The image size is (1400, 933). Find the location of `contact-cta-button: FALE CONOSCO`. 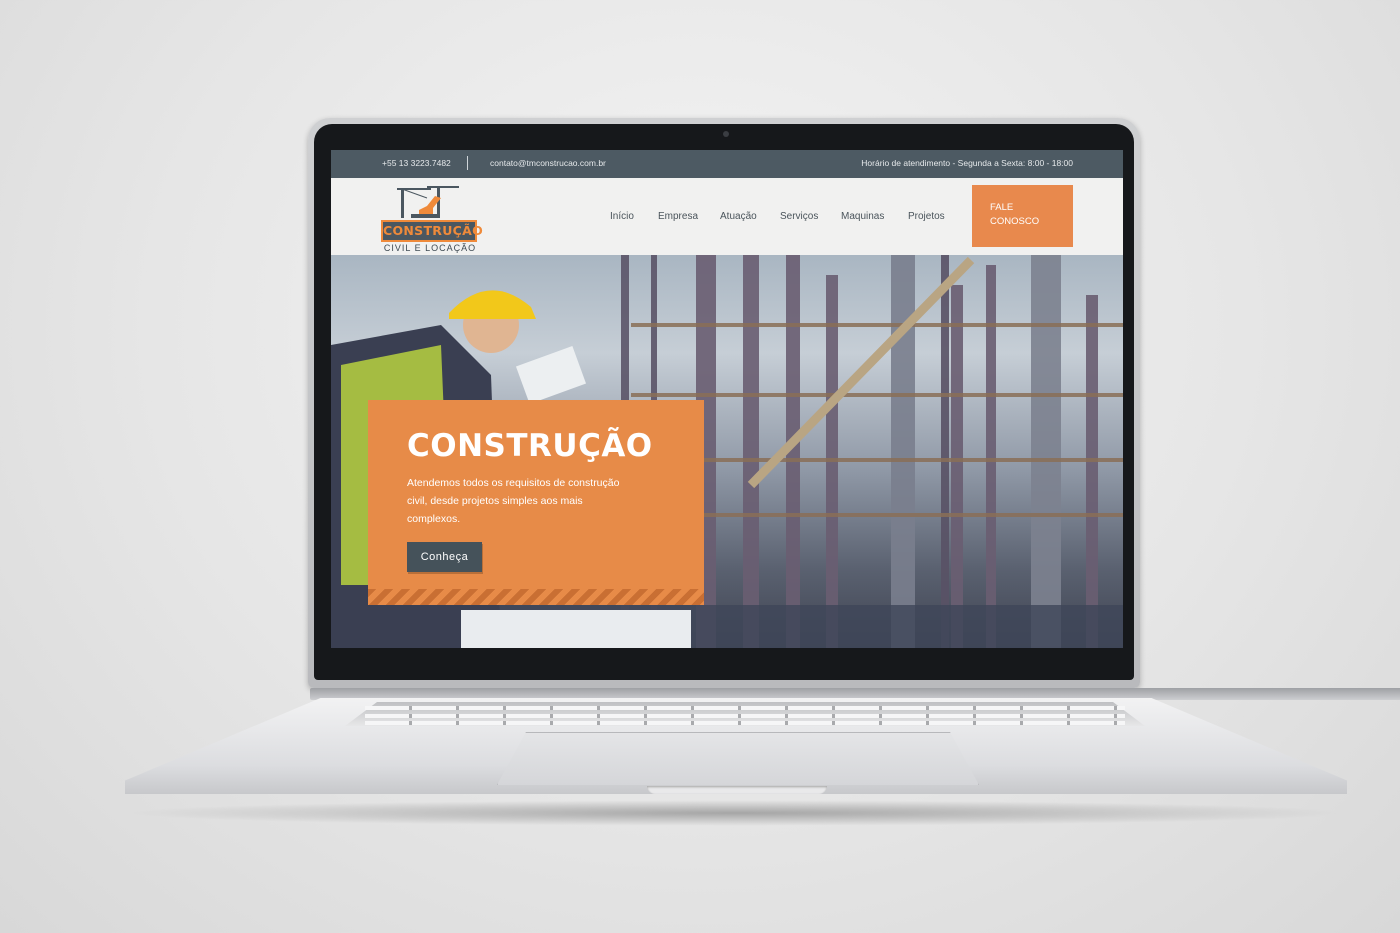

contact-cta-button: FALE CONOSCO is located at coordinates (1022, 216).